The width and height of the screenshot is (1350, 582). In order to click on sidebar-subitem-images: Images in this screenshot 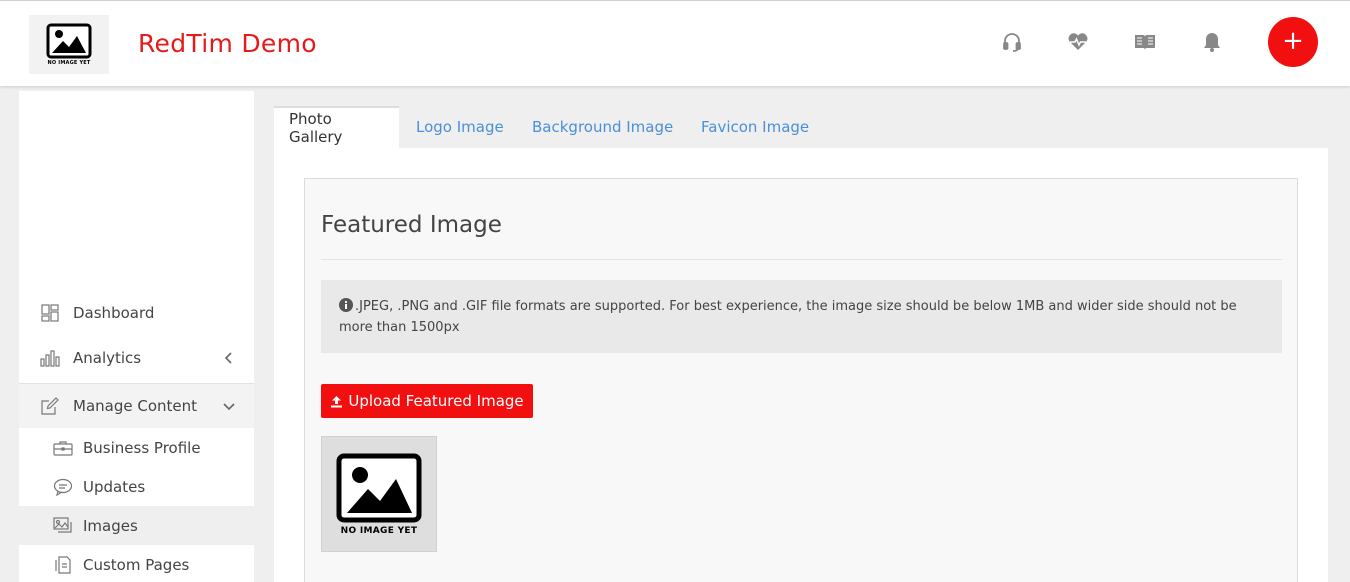, I will do `click(136, 525)`.